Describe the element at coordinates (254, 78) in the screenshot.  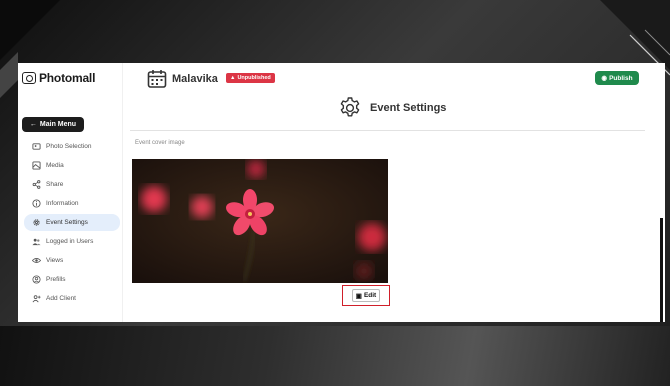
I see `status-badge-label: Unpublished` at that location.